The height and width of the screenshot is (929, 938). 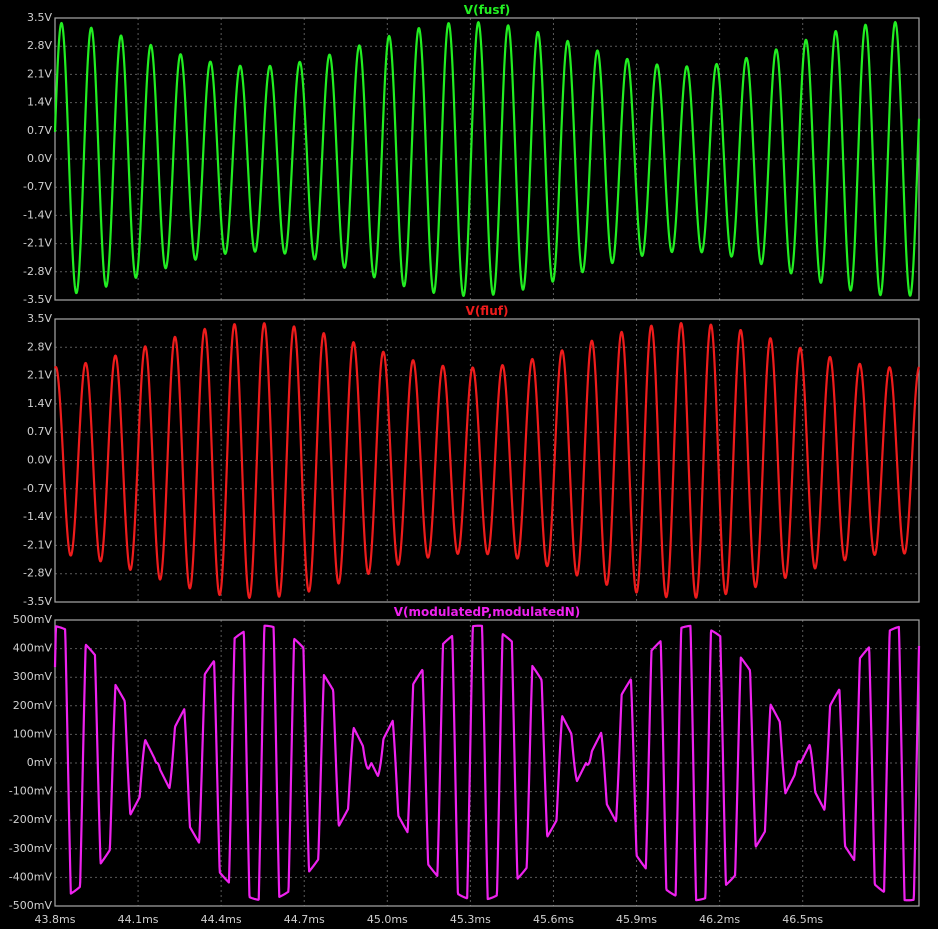 What do you see at coordinates (33, 619) in the screenshot?
I see `y-tick-label: 500mV` at bounding box center [33, 619].